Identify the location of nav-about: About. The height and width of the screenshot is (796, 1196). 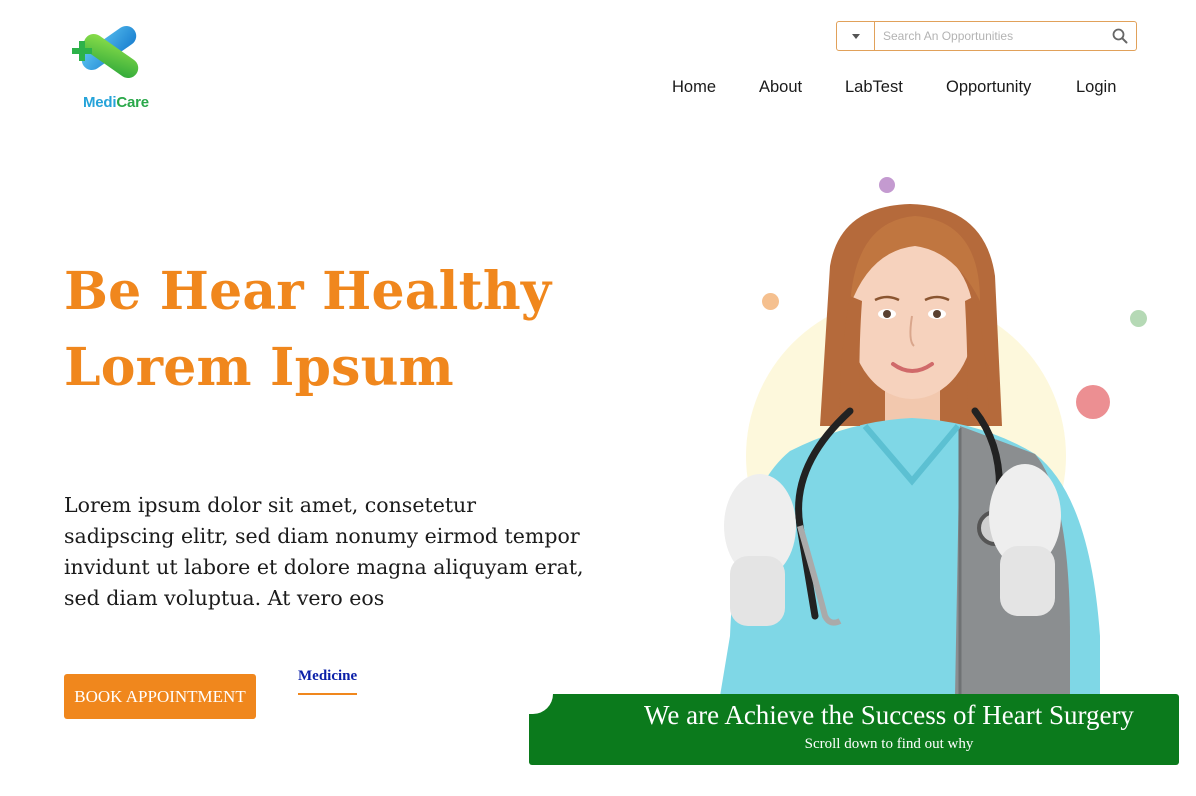
(780, 87).